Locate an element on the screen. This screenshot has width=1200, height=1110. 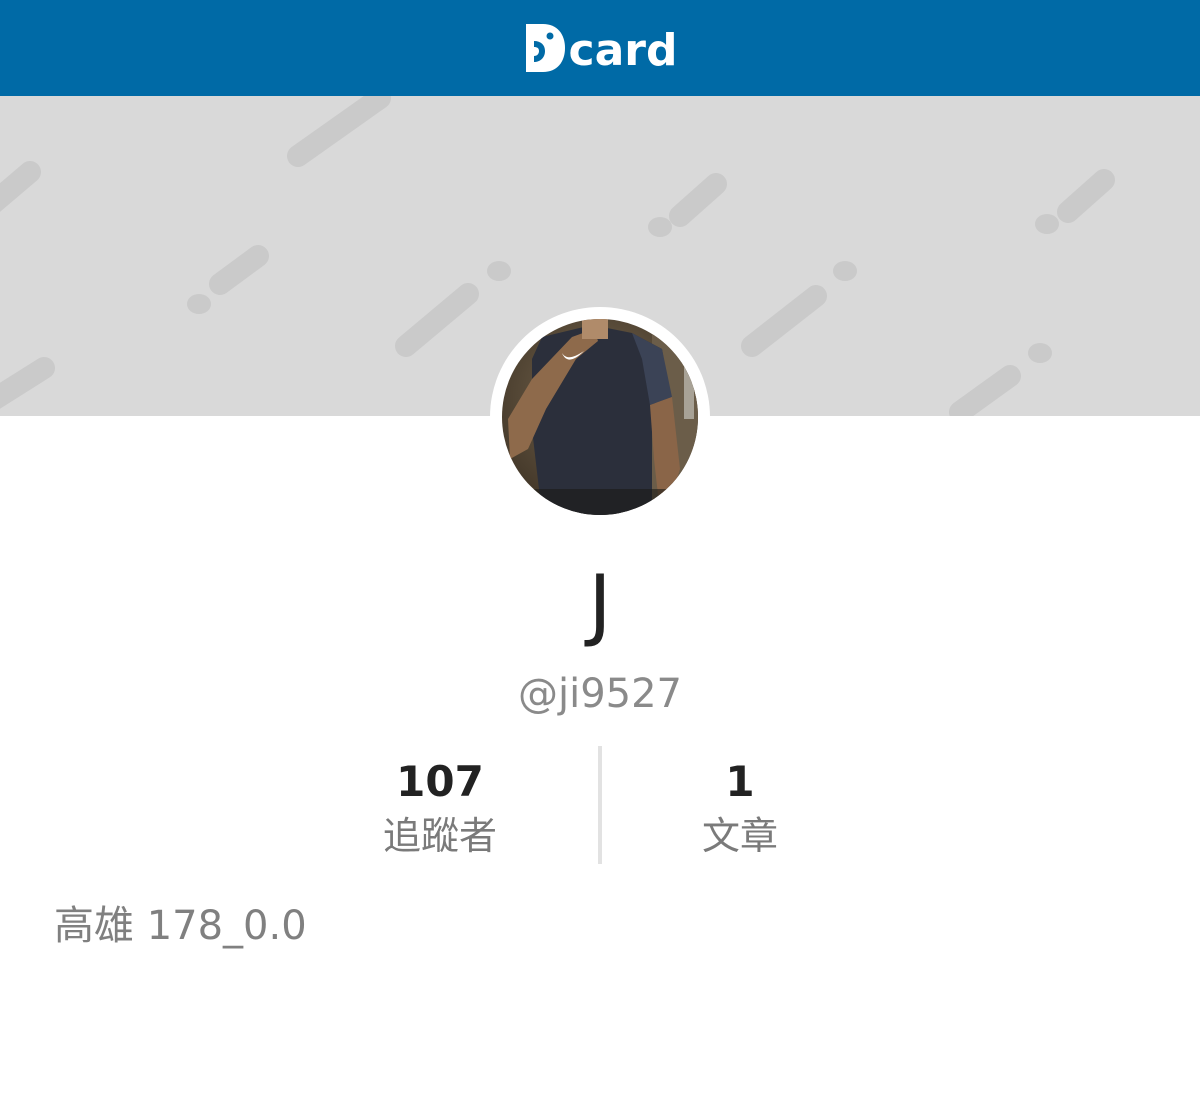
dcard-logo-mark-icon is located at coordinates (545, 48).